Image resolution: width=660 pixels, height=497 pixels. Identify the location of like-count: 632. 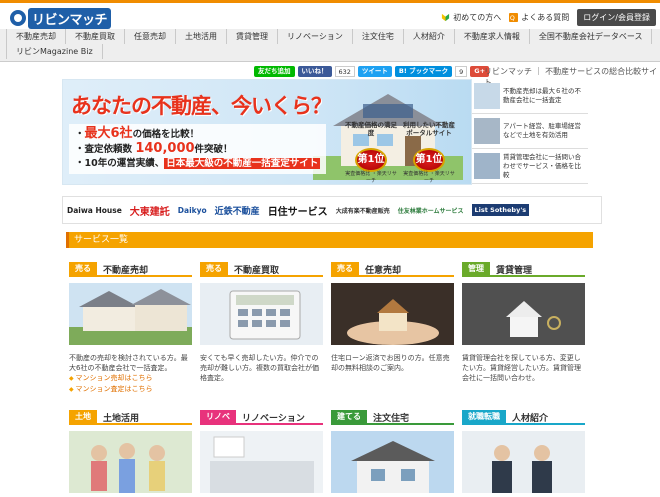
(344, 71).